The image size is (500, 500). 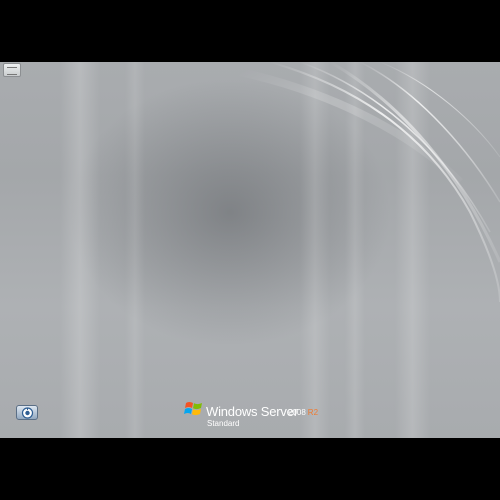 I want to click on ease-of-access-icon, so click(x=27, y=413).